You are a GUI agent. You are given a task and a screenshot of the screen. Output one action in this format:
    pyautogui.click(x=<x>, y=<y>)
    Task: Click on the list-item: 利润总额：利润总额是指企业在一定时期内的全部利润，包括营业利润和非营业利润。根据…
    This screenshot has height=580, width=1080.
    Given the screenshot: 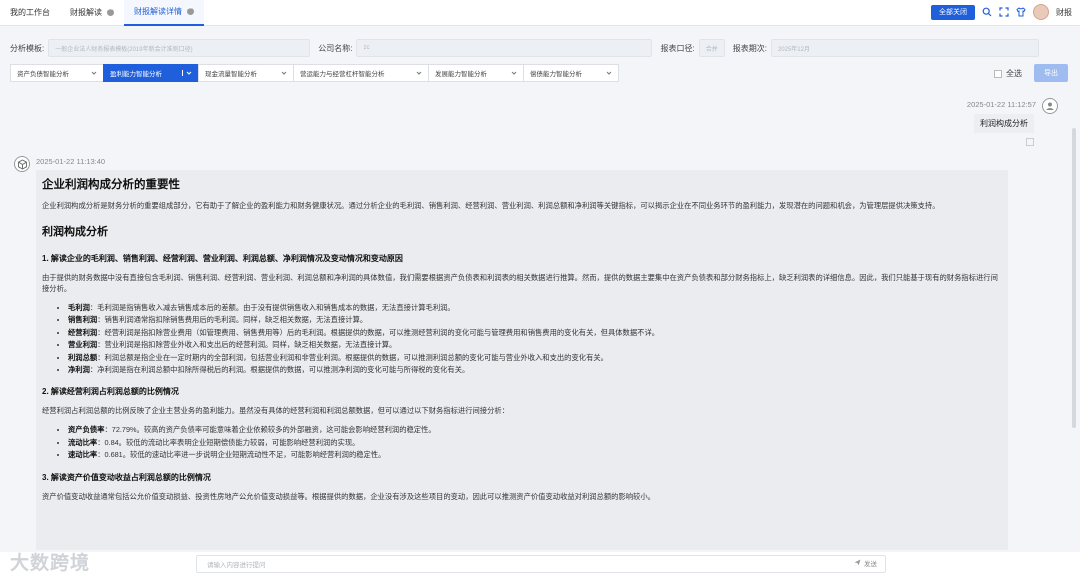 What is the action you would take?
    pyautogui.click(x=535, y=358)
    